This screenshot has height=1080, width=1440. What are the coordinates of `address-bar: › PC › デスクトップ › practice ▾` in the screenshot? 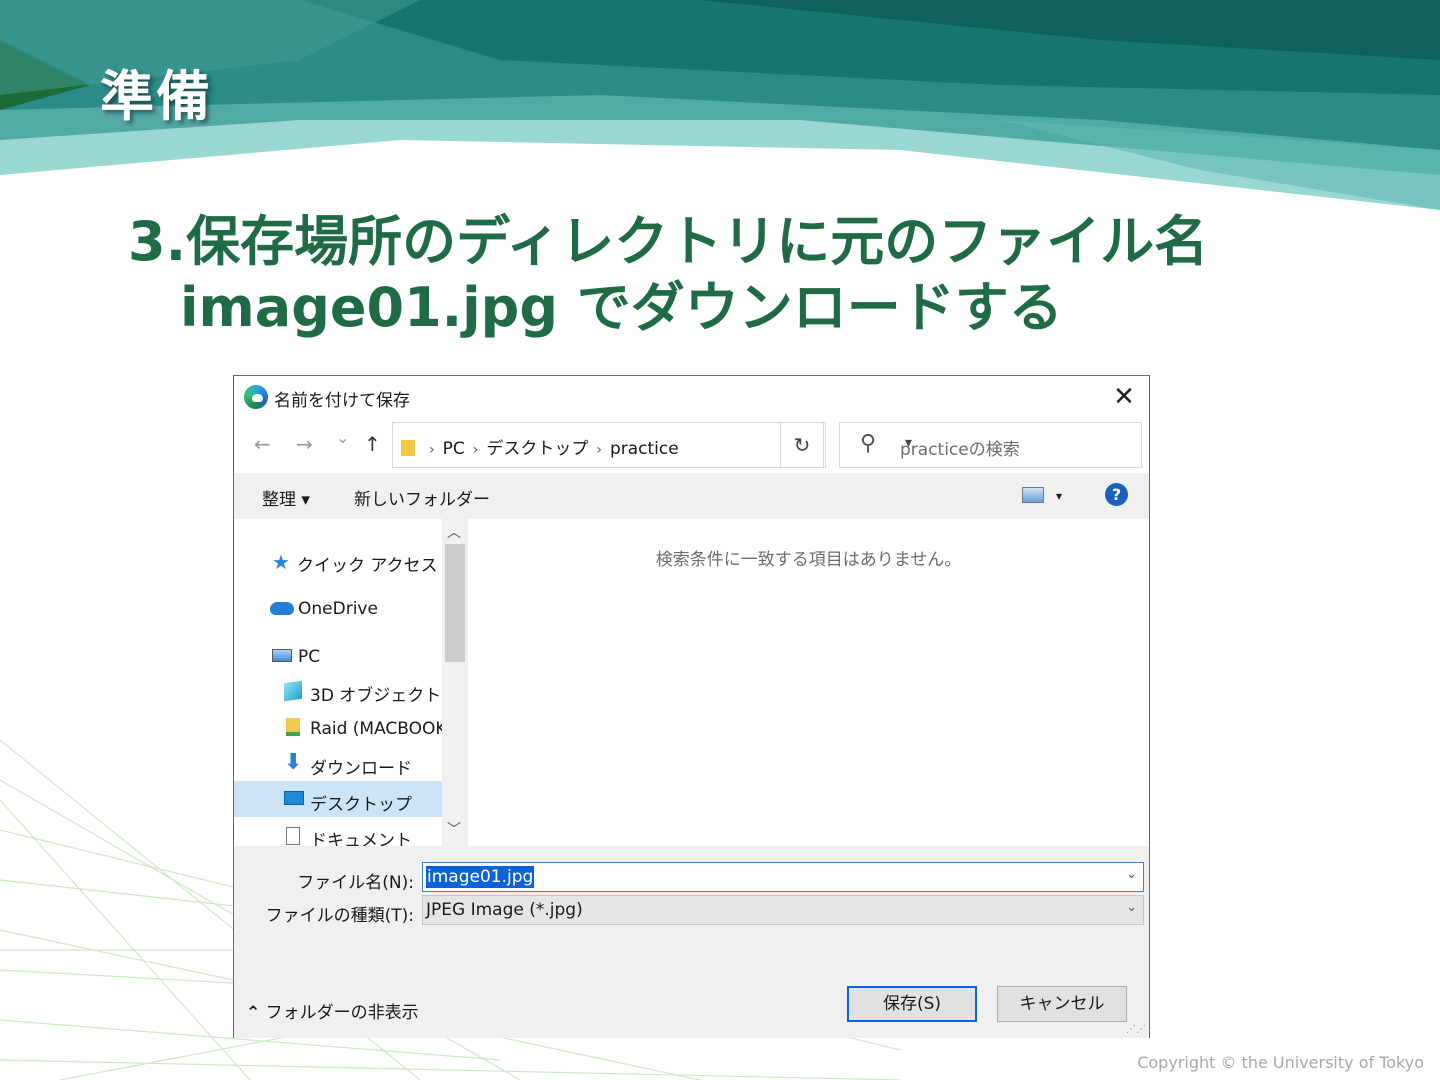 It's located at (652, 445).